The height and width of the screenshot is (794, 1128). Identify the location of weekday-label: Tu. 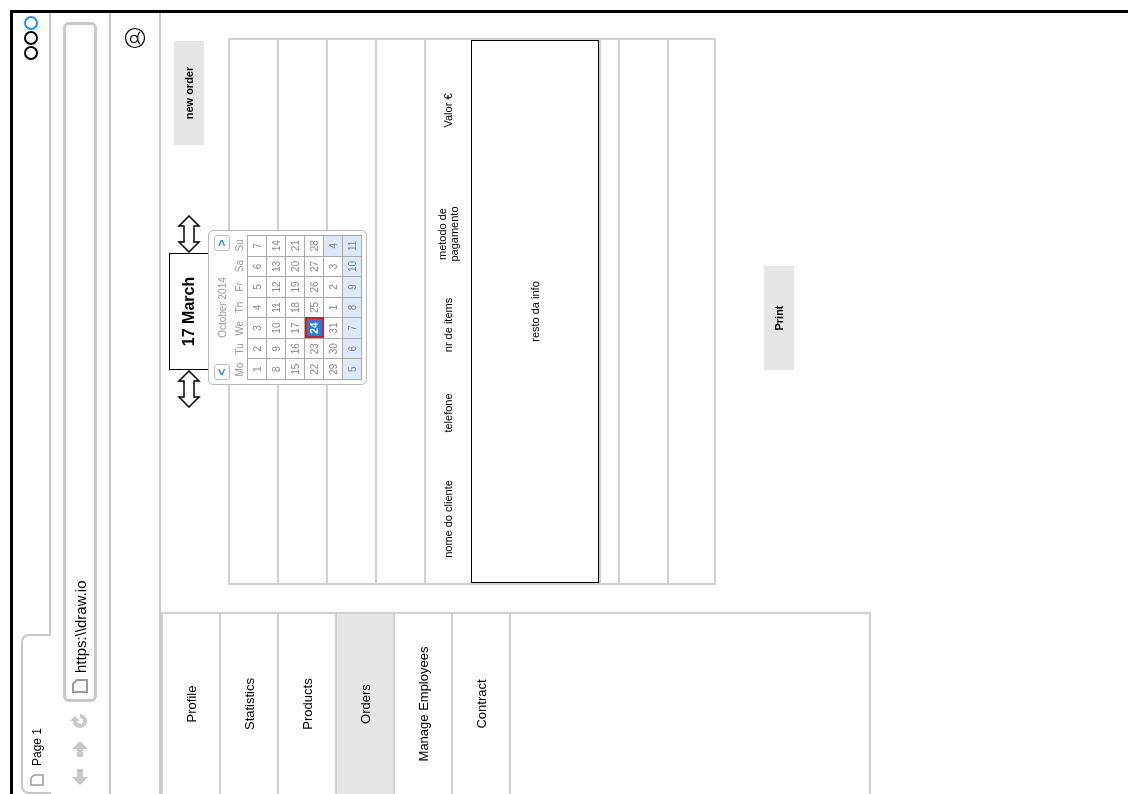
(239, 349).